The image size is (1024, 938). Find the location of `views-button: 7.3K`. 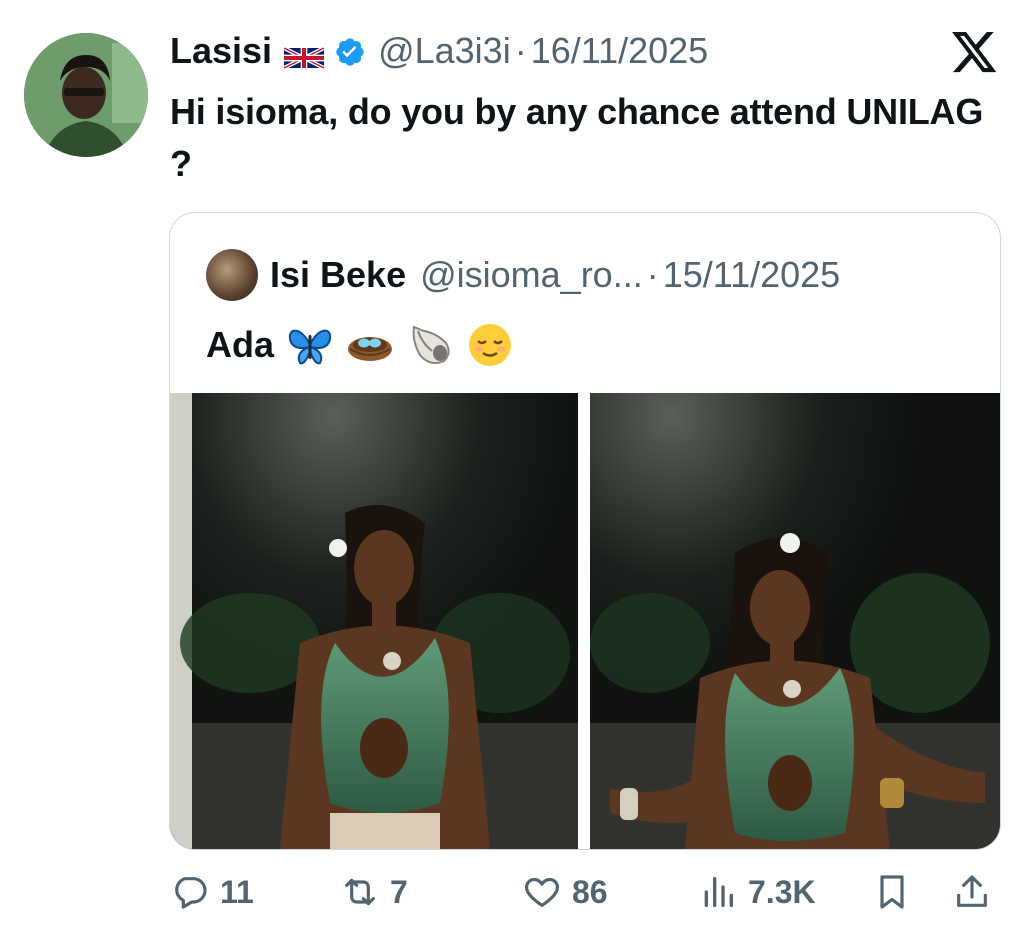

views-button: 7.3K is located at coordinates (757, 892).